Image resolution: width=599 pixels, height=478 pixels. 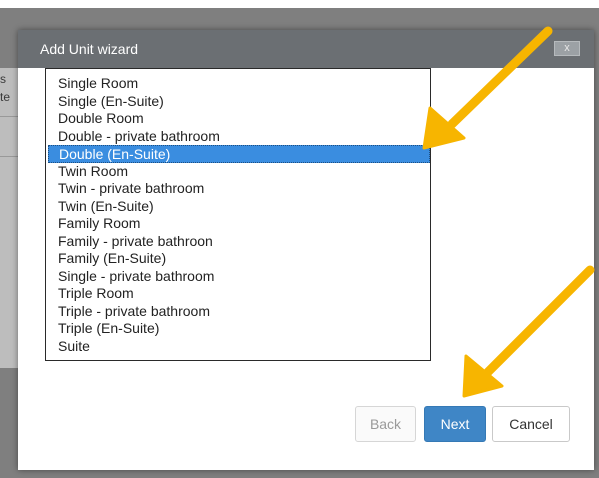 I want to click on annotation-arrow-to-next-button, so click(x=528, y=331).